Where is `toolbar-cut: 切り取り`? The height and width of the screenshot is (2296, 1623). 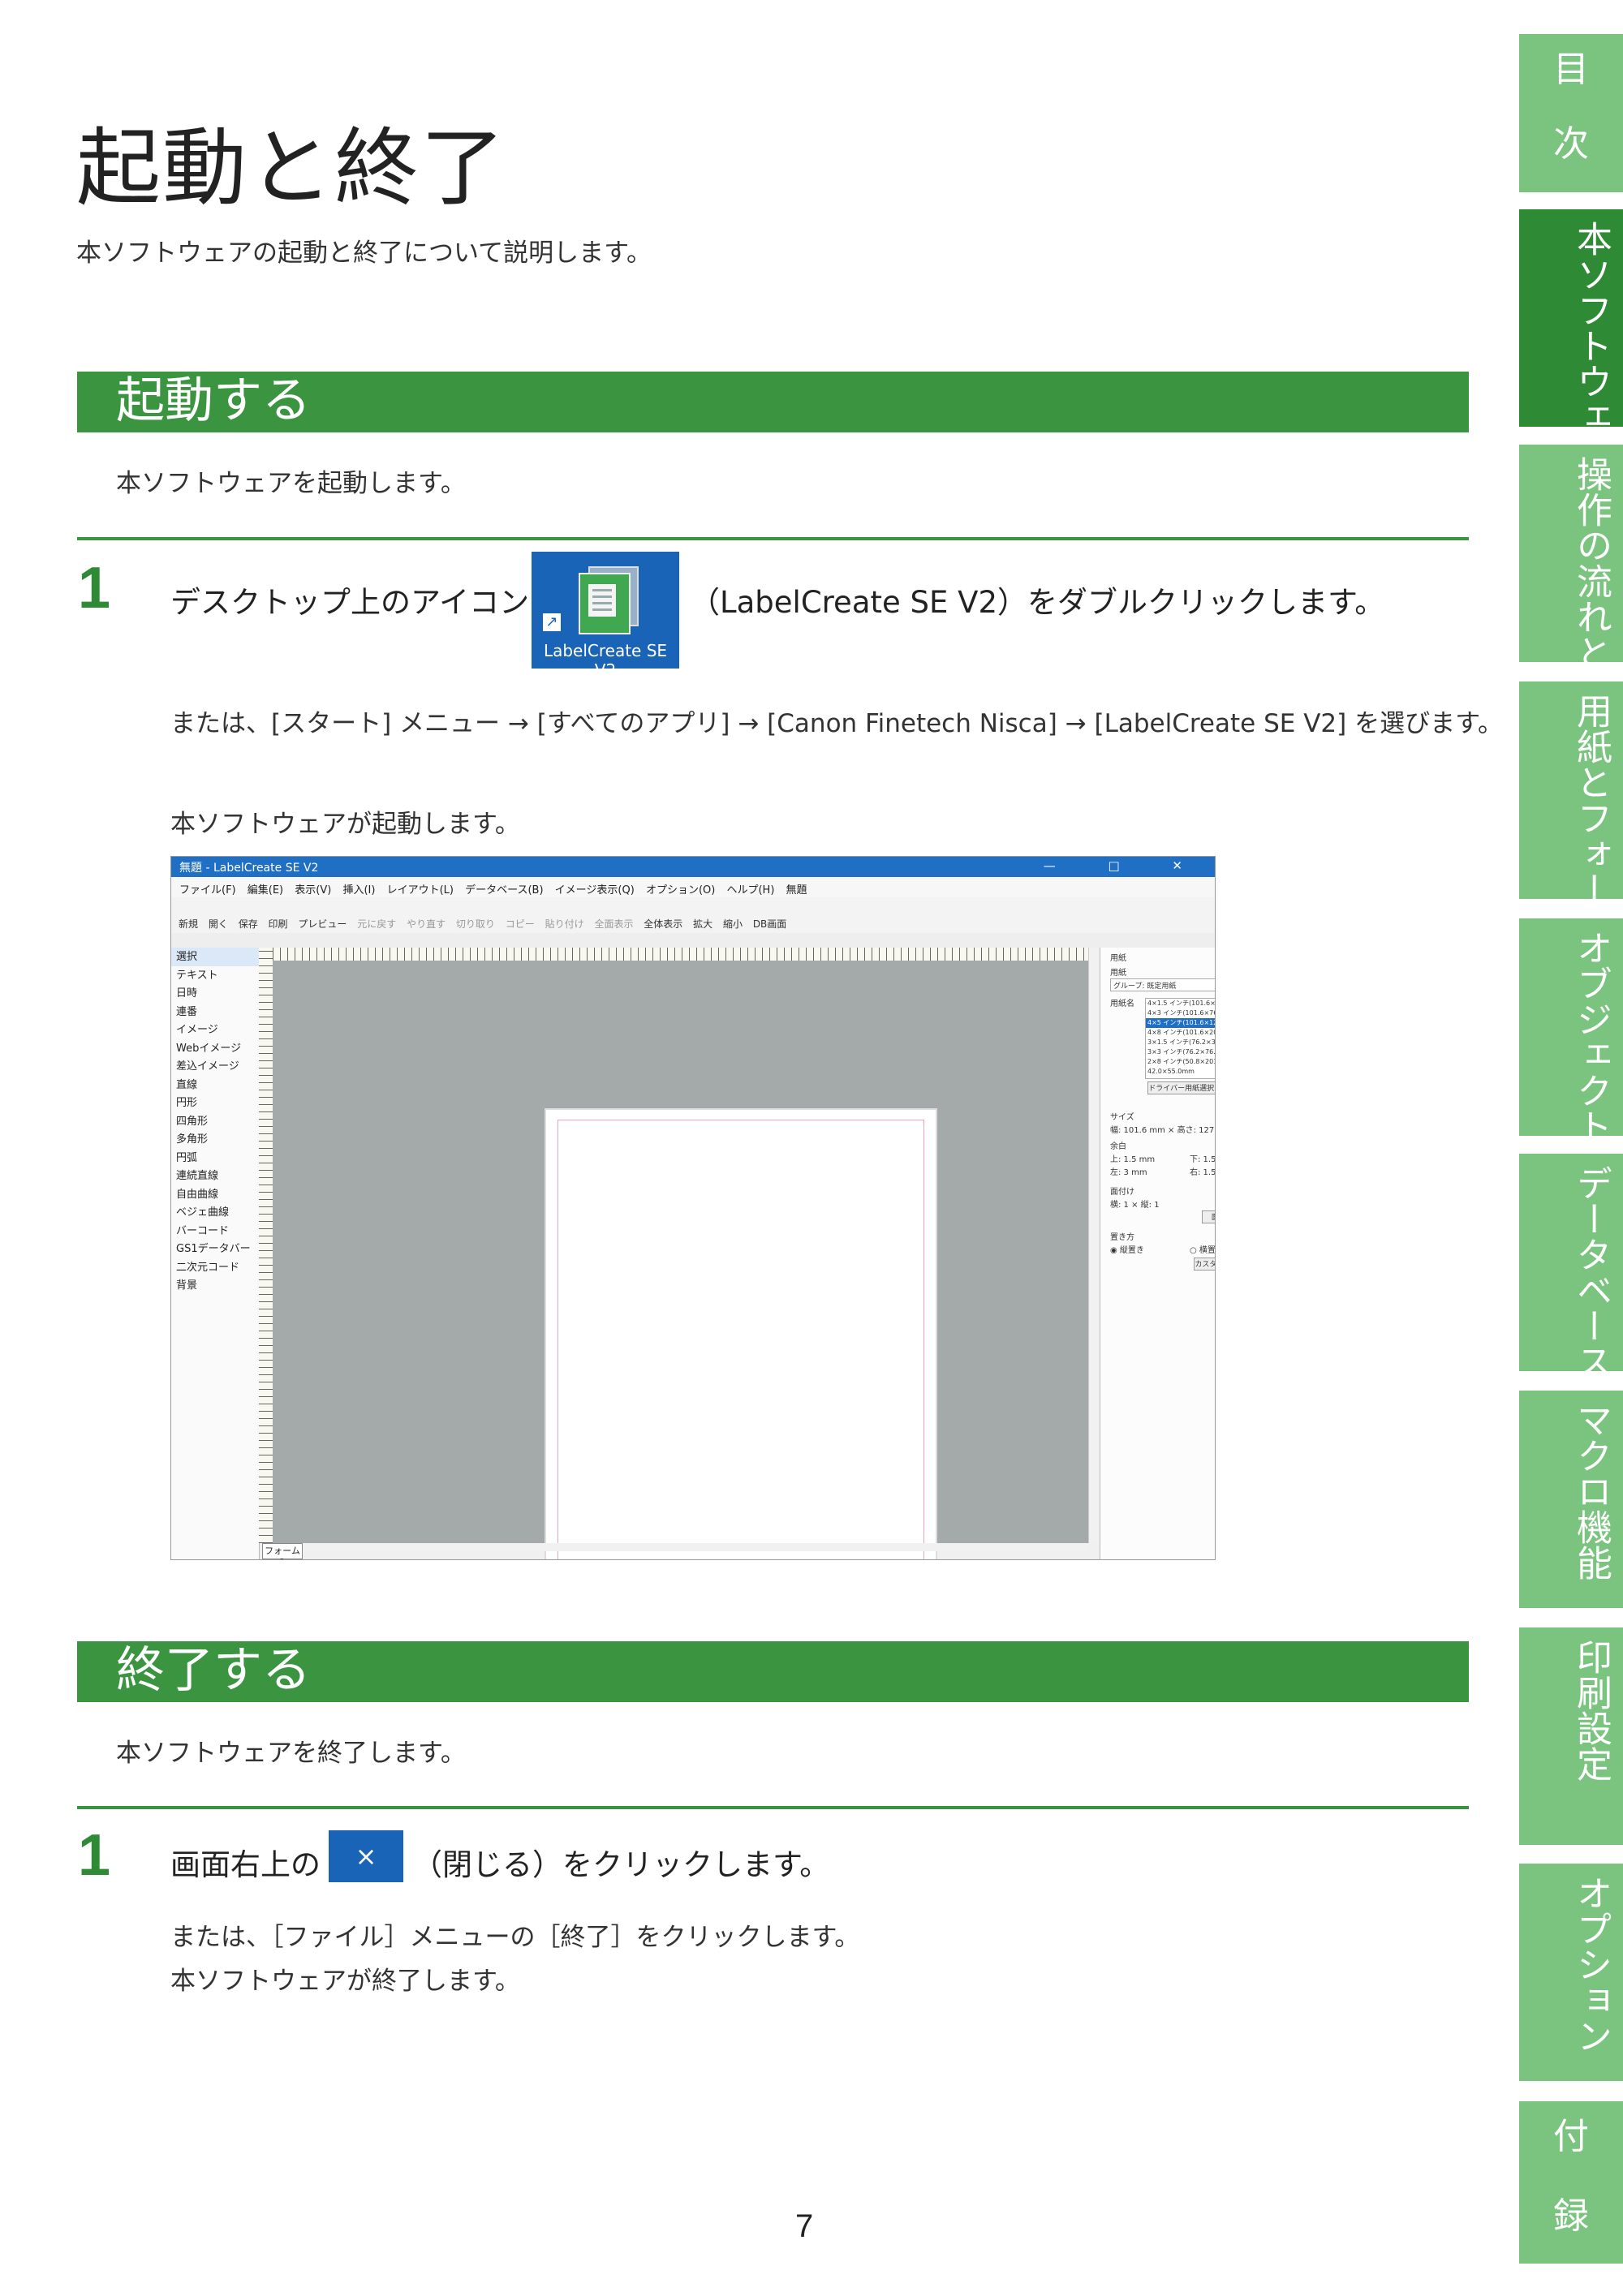
toolbar-cut: 切り取り is located at coordinates (475, 924).